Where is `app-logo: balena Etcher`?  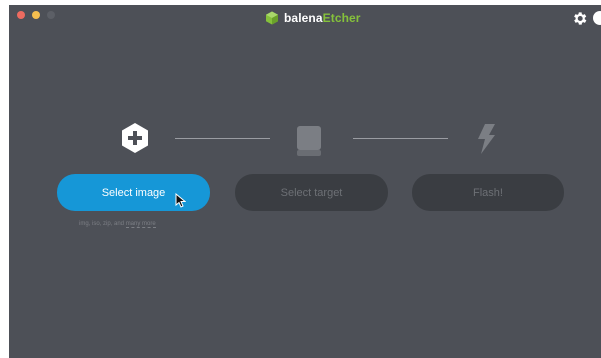
app-logo: balena Etcher is located at coordinates (313, 18).